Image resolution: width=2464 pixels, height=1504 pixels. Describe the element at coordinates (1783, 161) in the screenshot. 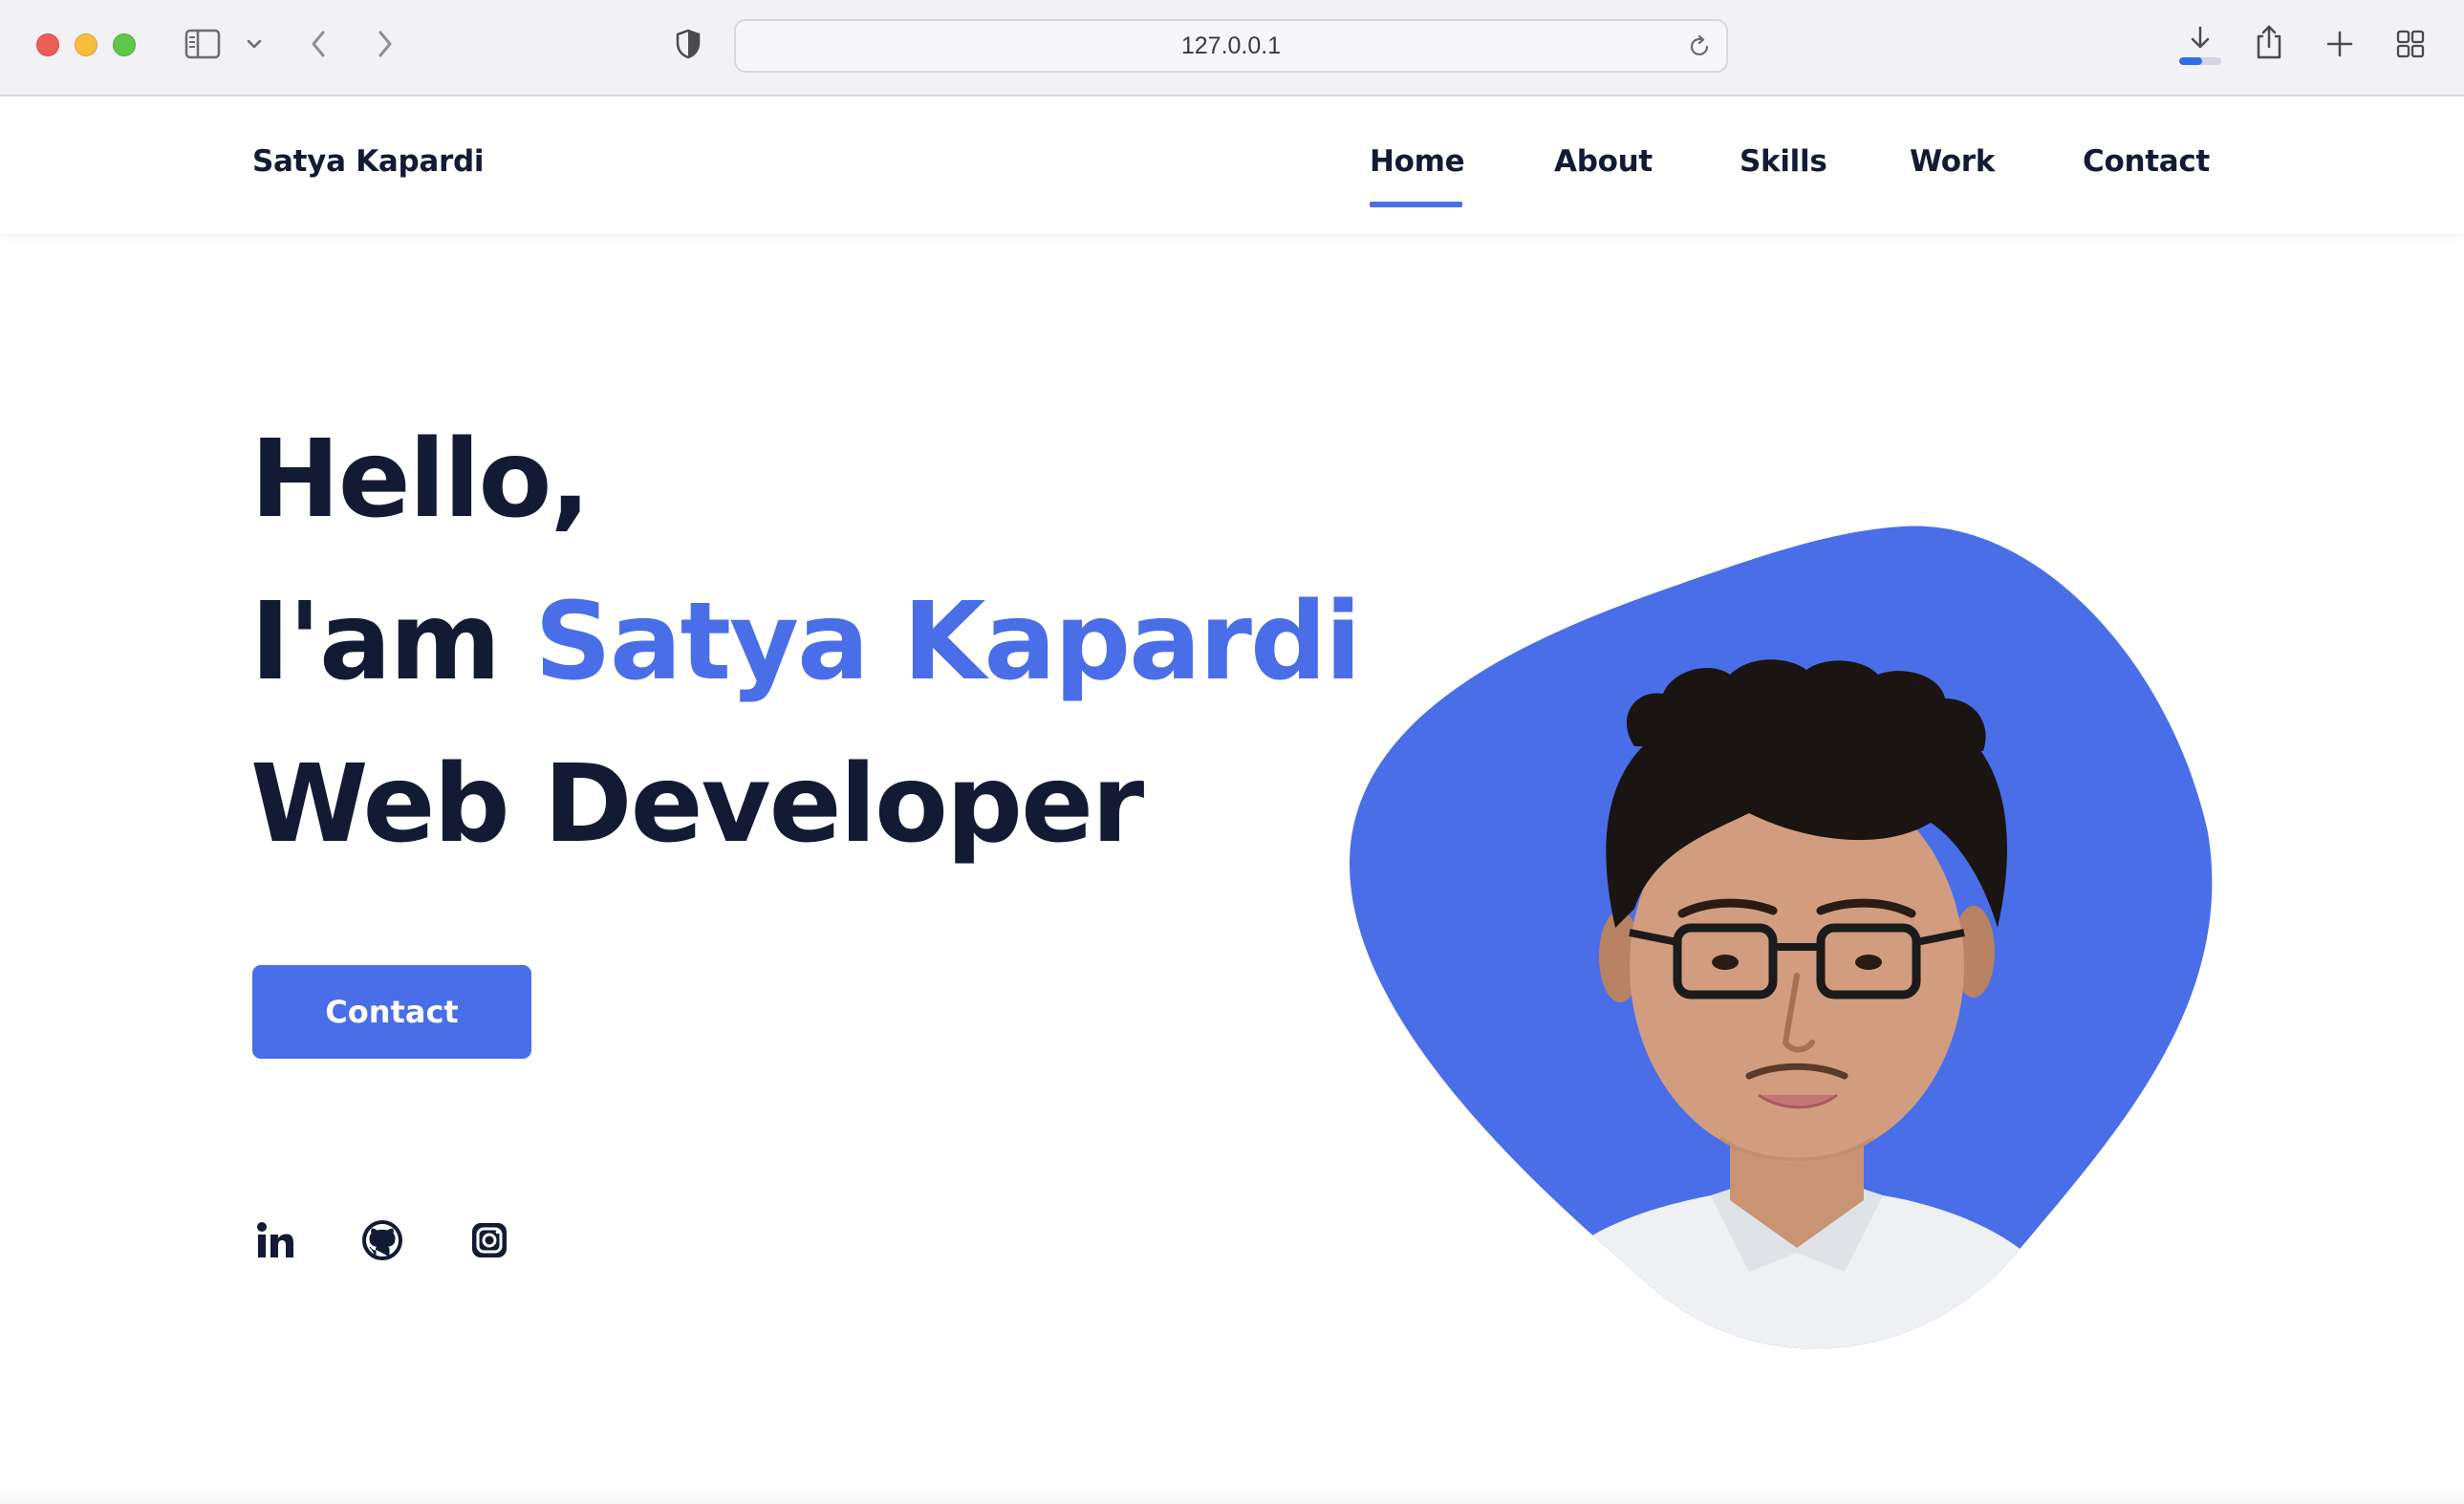

I see `nav-skills: Skills` at that location.